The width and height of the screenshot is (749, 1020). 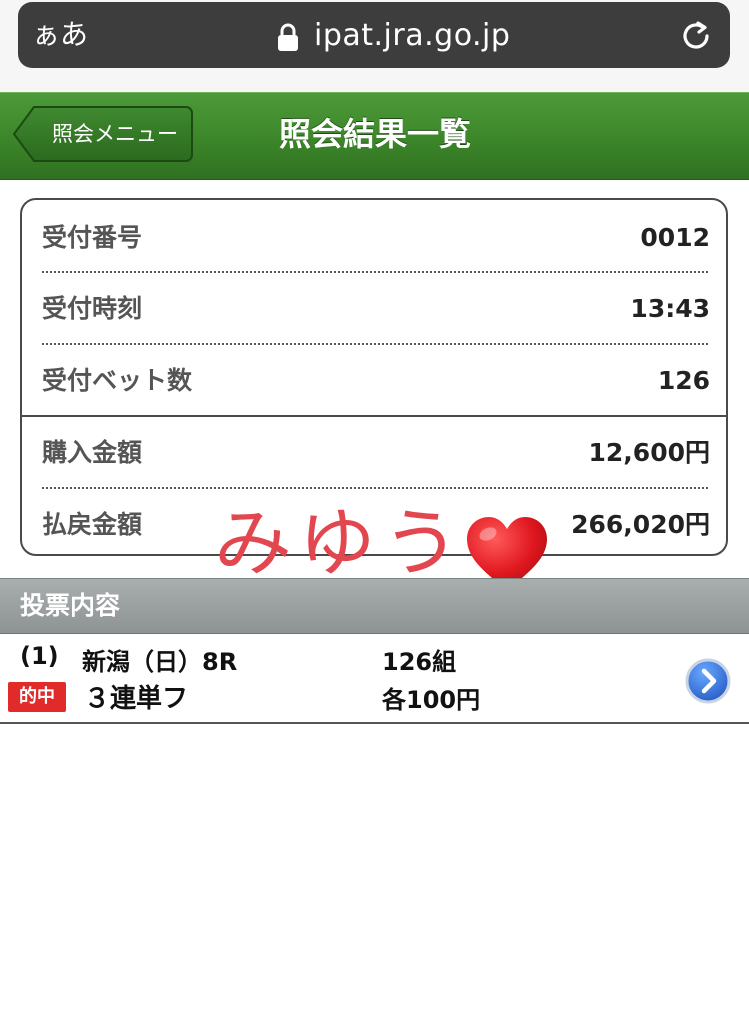 What do you see at coordinates (675, 237) in the screenshot?
I see `info-value: 0012` at bounding box center [675, 237].